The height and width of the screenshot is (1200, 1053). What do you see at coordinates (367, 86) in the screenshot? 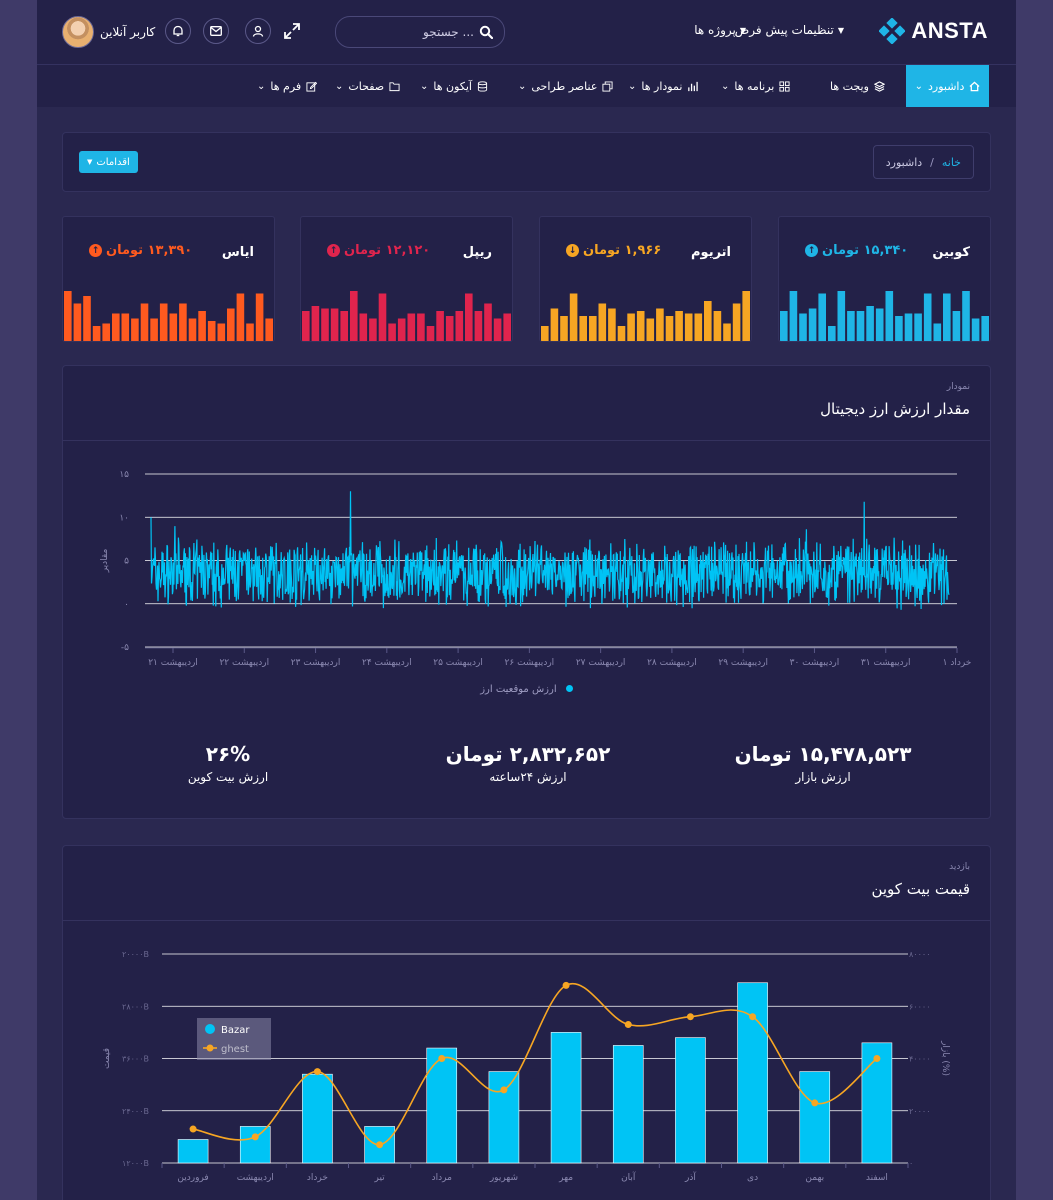
I see `nav-item-pages: صفحات ⌄` at bounding box center [367, 86].